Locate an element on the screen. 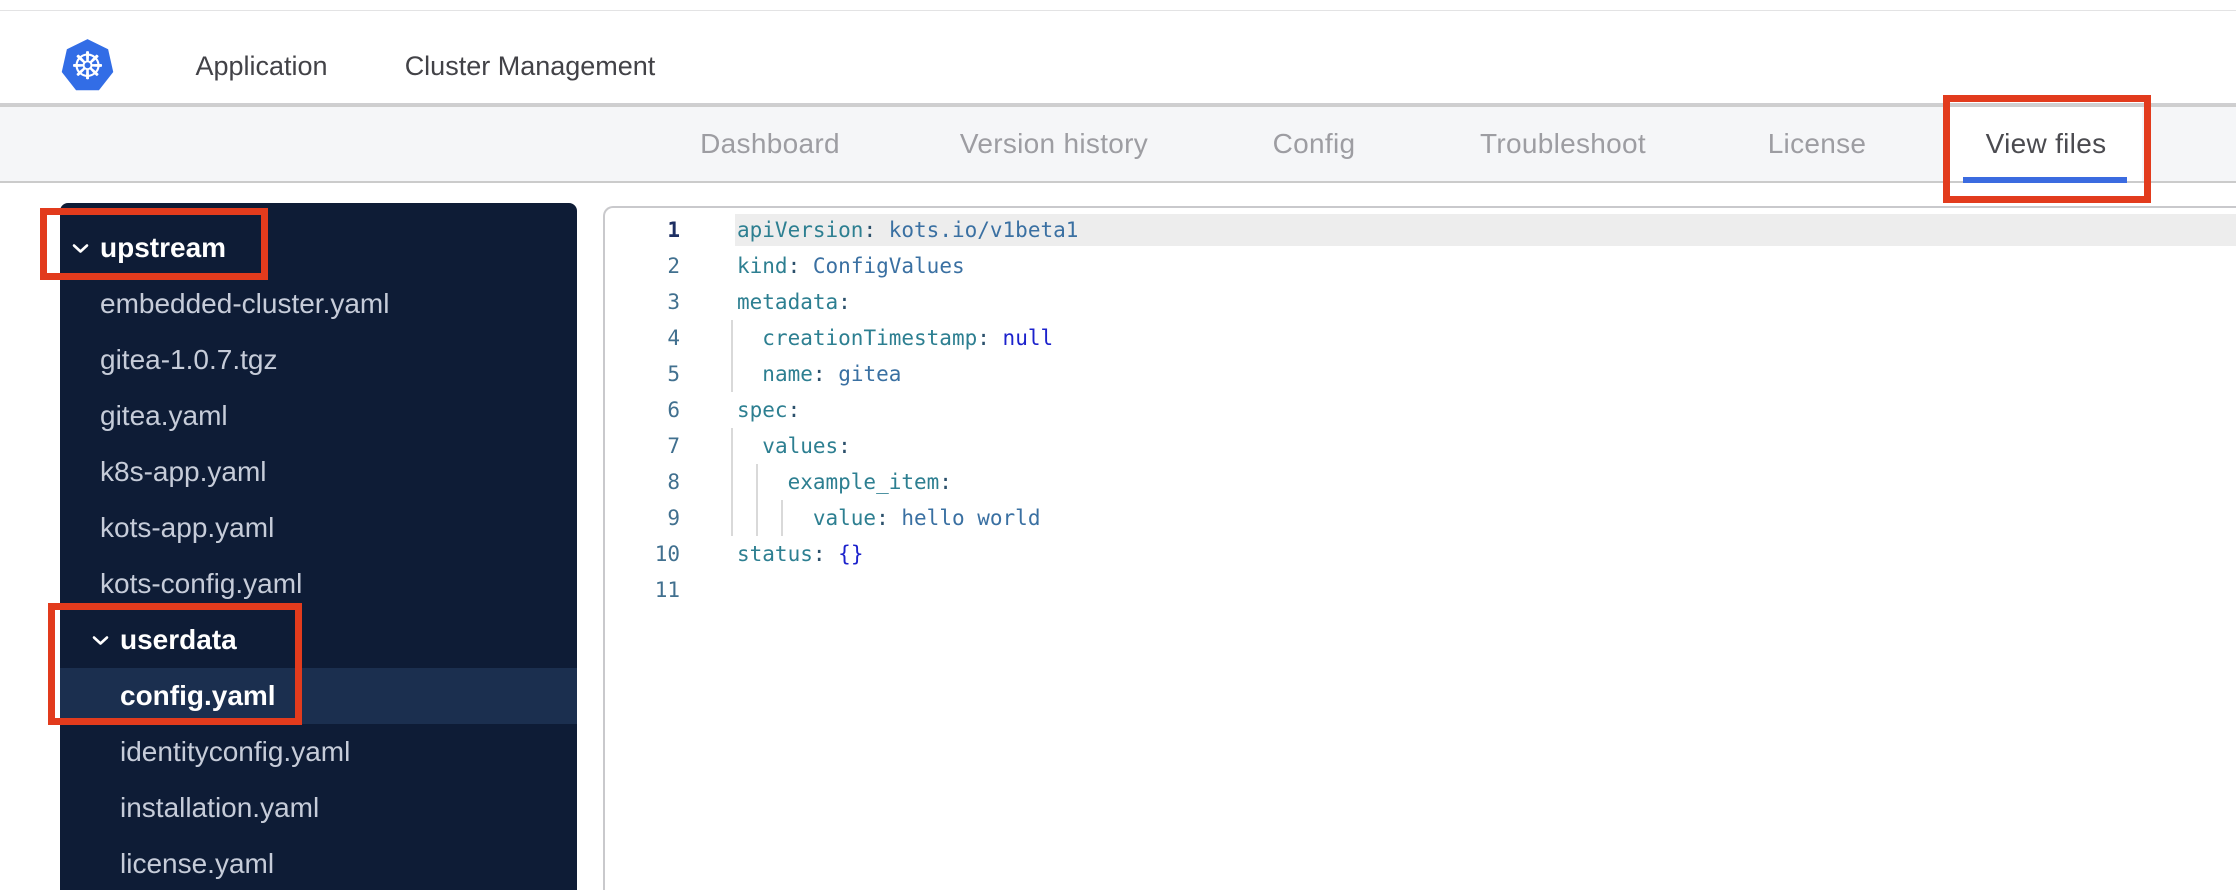 The image size is (2236, 890). tree-file-k8s-app.yaml: k8s-app.yaml is located at coordinates (318, 472).